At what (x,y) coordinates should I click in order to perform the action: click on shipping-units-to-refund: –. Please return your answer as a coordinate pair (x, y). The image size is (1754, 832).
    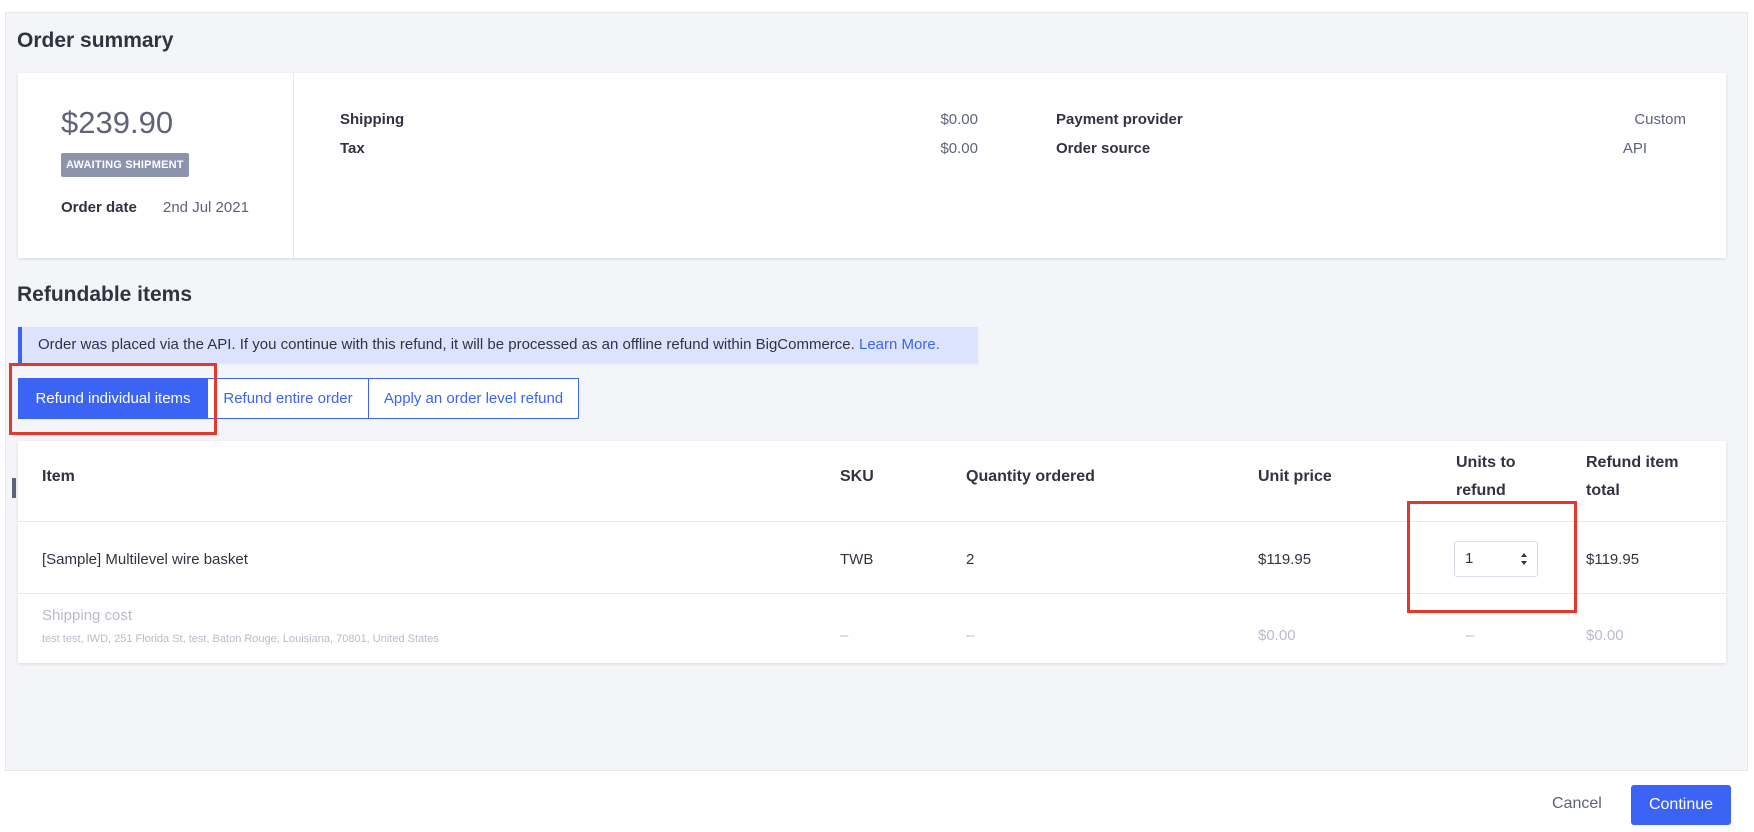
    Looking at the image, I should click on (1470, 635).